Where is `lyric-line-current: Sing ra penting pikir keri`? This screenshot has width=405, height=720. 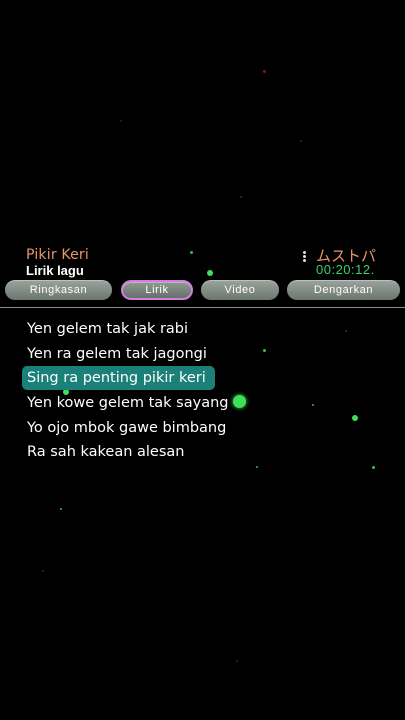 lyric-line-current: Sing ra penting pikir keri is located at coordinates (118, 378).